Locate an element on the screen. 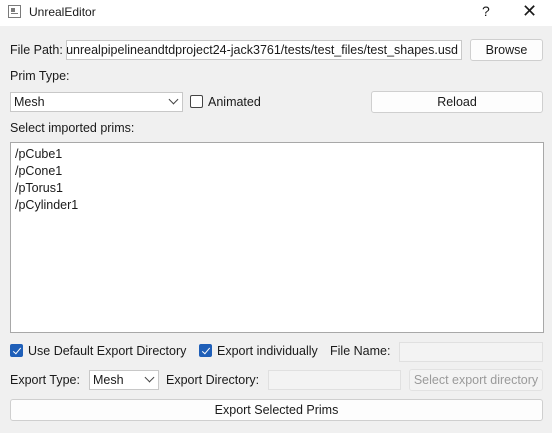 Image resolution: width=552 pixels, height=433 pixels. animated-checkbox is located at coordinates (196, 101).